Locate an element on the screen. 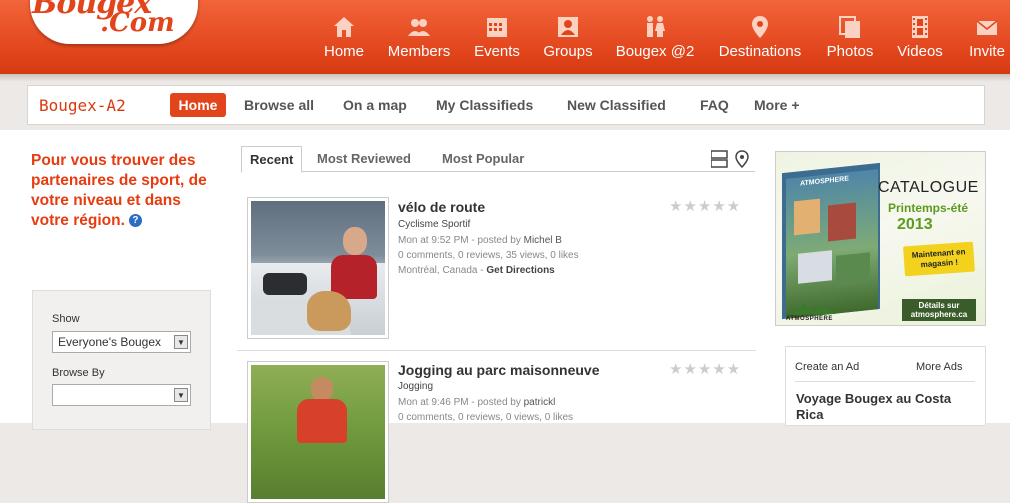 This screenshot has width=1010, height=503. ad-badge-text: Maintenant en magasin ! is located at coordinates (938, 258).